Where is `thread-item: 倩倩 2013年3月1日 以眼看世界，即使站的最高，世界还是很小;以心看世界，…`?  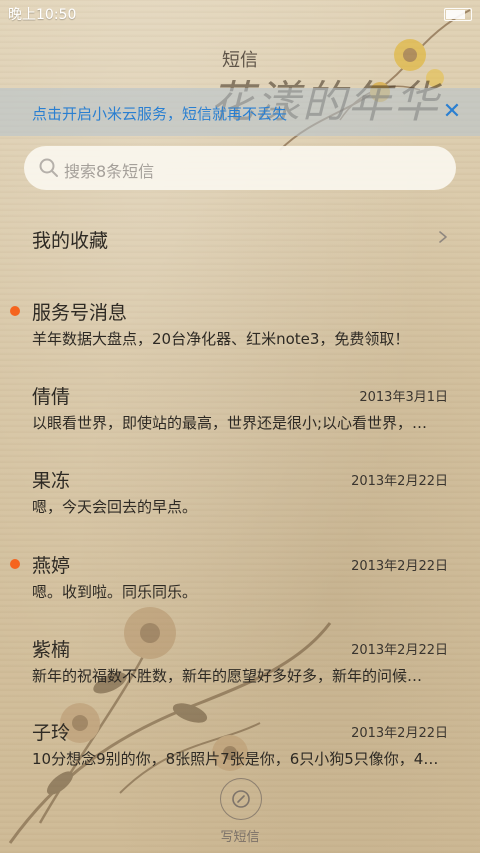
thread-item: 倩倩 2013年3月1日 以眼看世界，即使站的最高，世界还是很小;以心看世界，… is located at coordinates (240, 412).